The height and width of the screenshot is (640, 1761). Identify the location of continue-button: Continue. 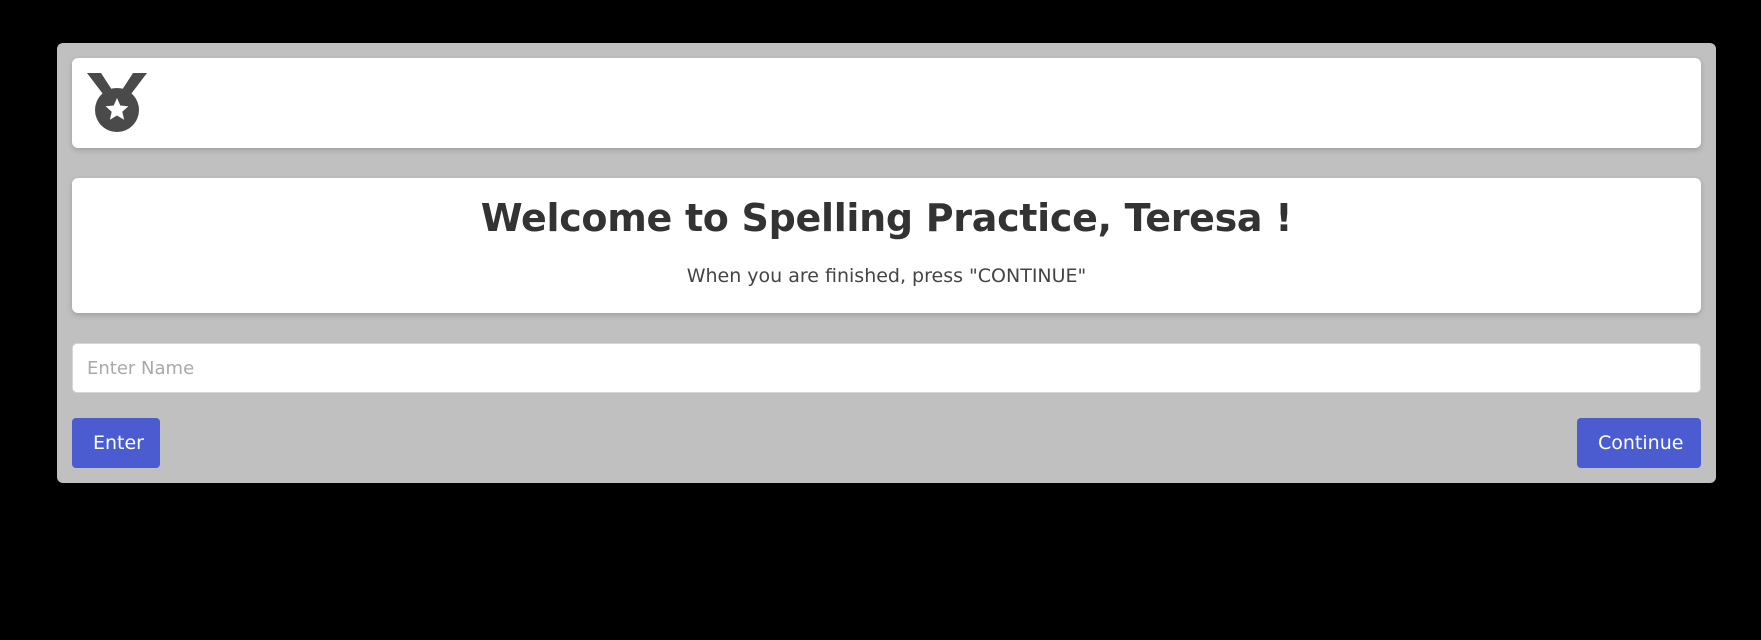
(1639, 443).